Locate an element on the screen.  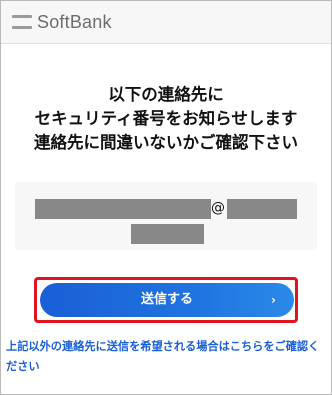
redacted-email-local-part is located at coordinates (123, 209).